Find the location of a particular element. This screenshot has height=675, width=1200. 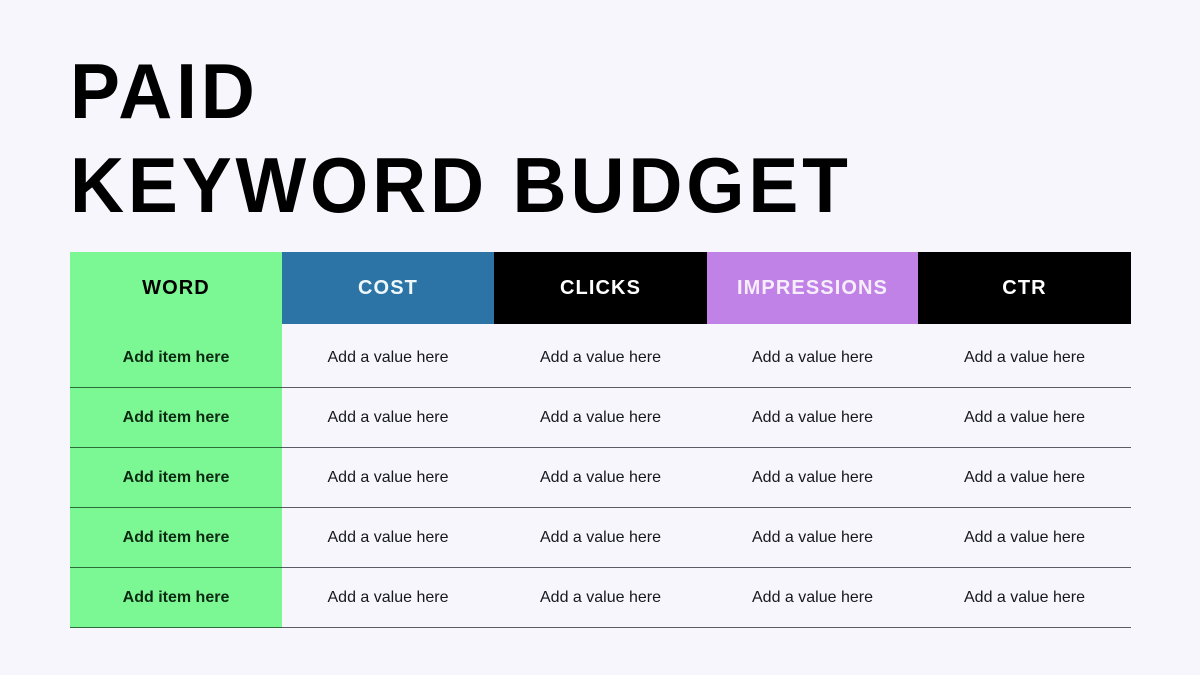

table-header: WORD COST CLICKS IMPRESSIONS CTR is located at coordinates (600, 288).